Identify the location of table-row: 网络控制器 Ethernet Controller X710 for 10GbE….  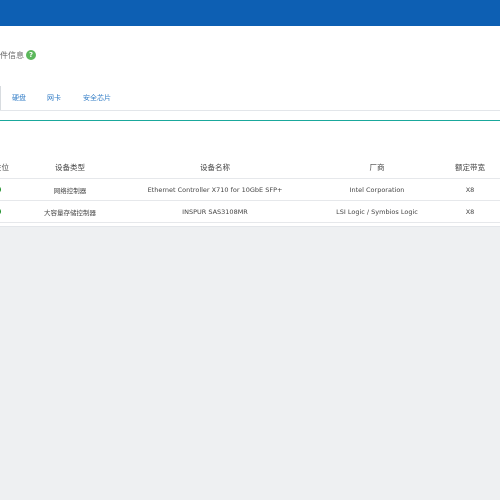
(250, 190).